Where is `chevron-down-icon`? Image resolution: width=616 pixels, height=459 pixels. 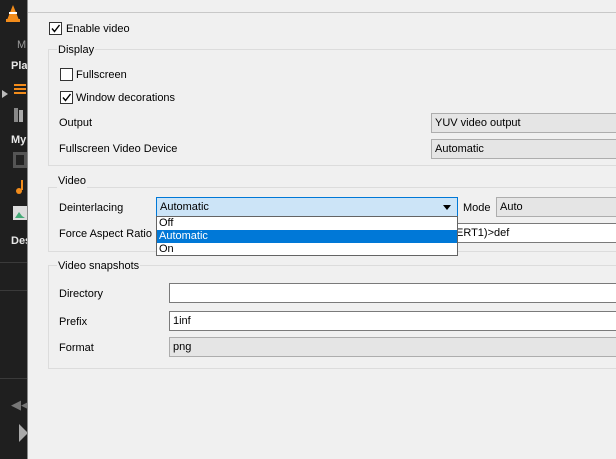
chevron-down-icon is located at coordinates (447, 207).